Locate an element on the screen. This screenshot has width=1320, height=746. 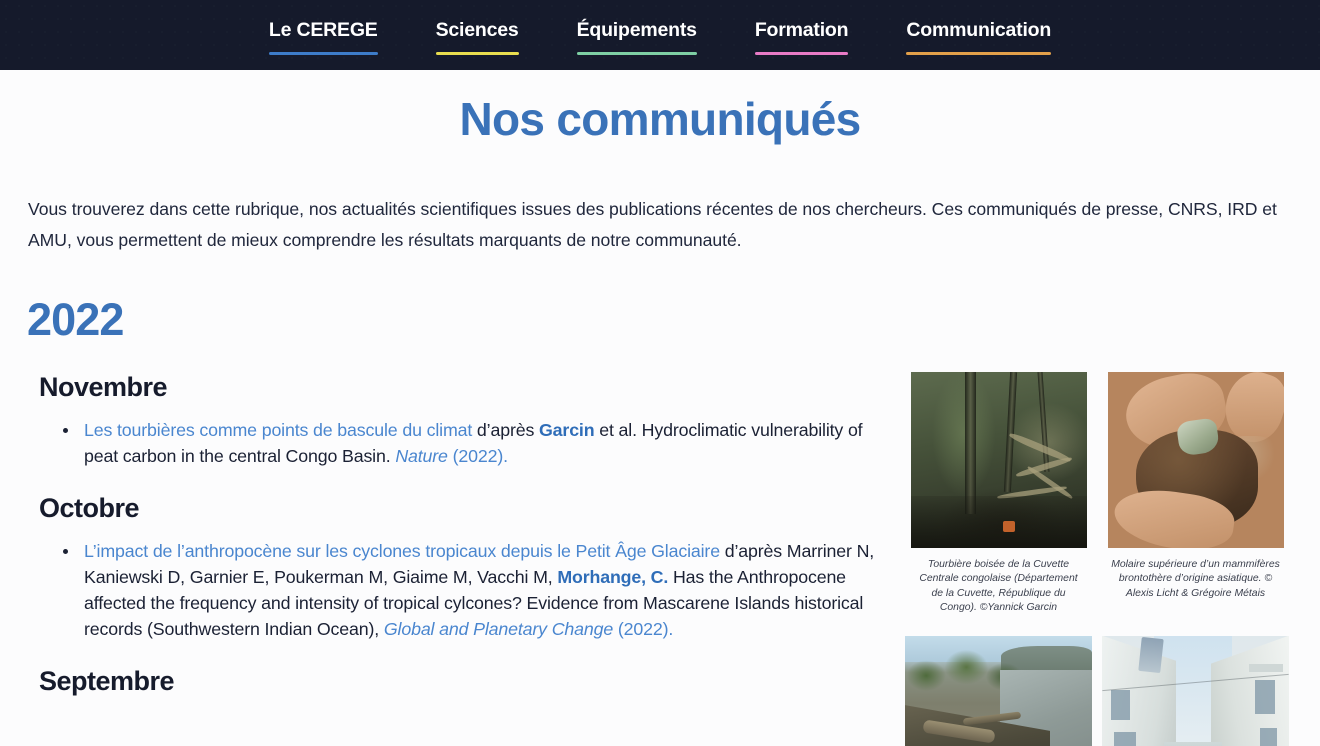
entry-text-before-author: d’après is located at coordinates (505, 429).